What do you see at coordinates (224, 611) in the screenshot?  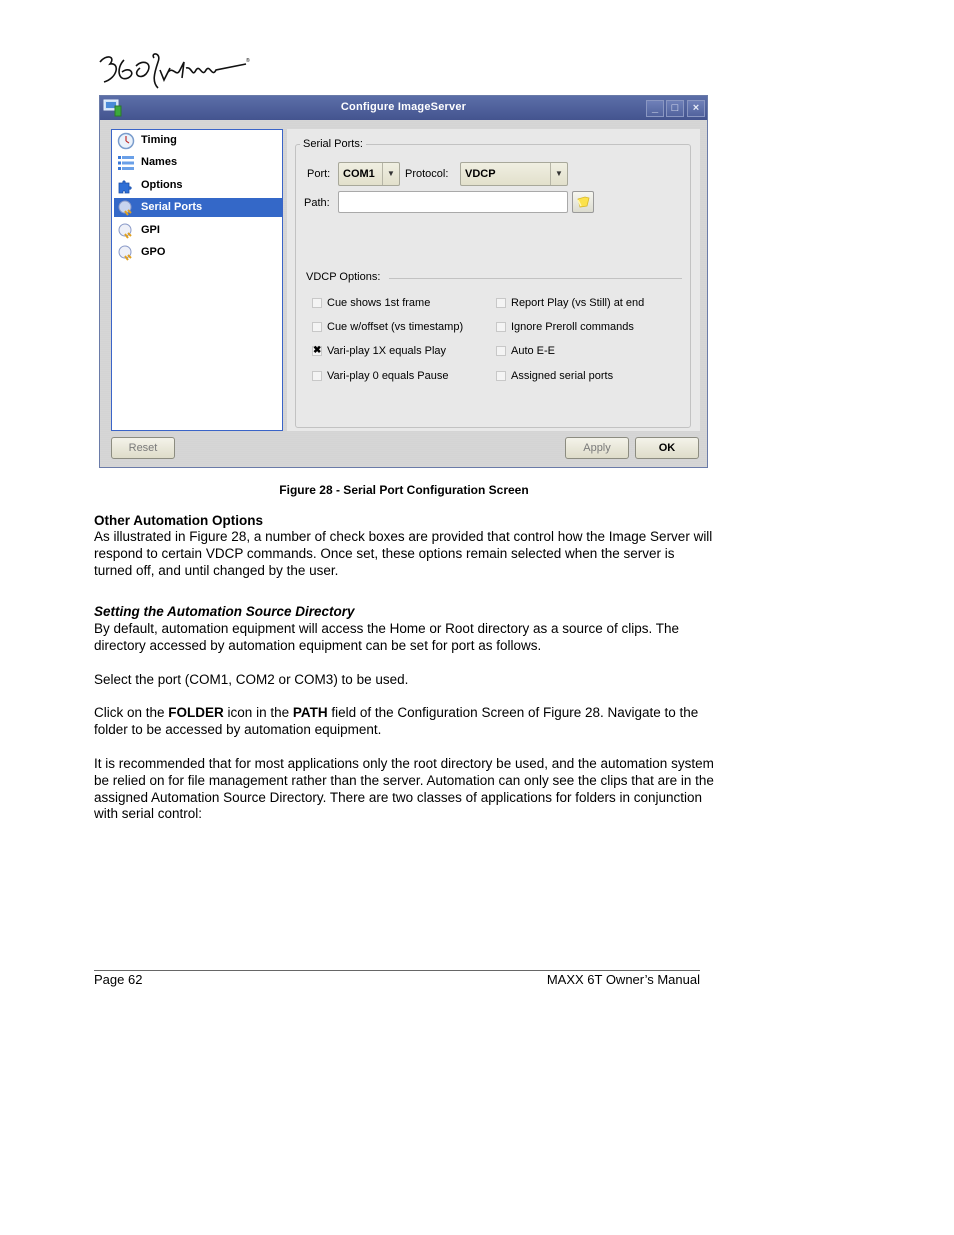 I see `section-heading: Setting the Automation Source Directory` at bounding box center [224, 611].